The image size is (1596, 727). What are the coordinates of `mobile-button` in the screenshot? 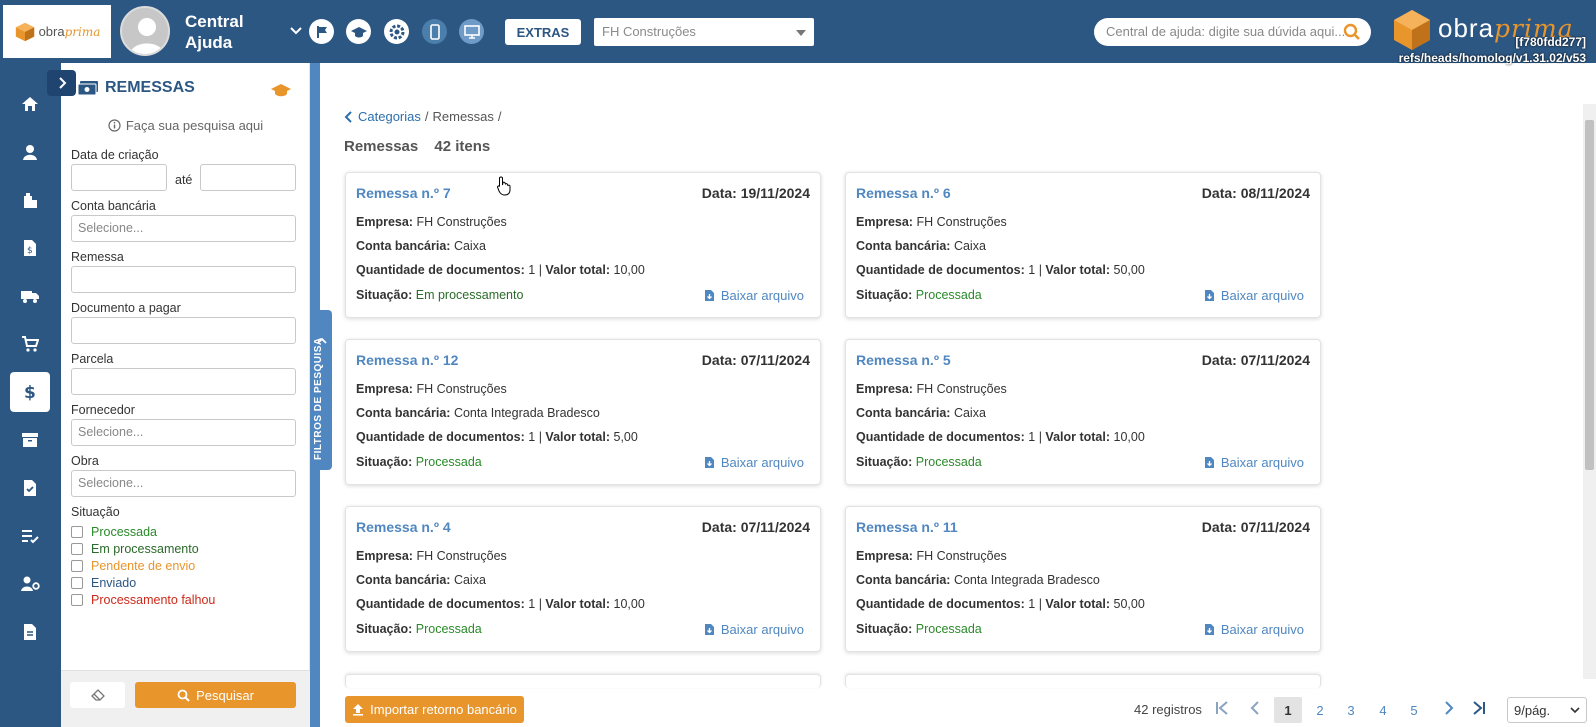 It's located at (434, 31).